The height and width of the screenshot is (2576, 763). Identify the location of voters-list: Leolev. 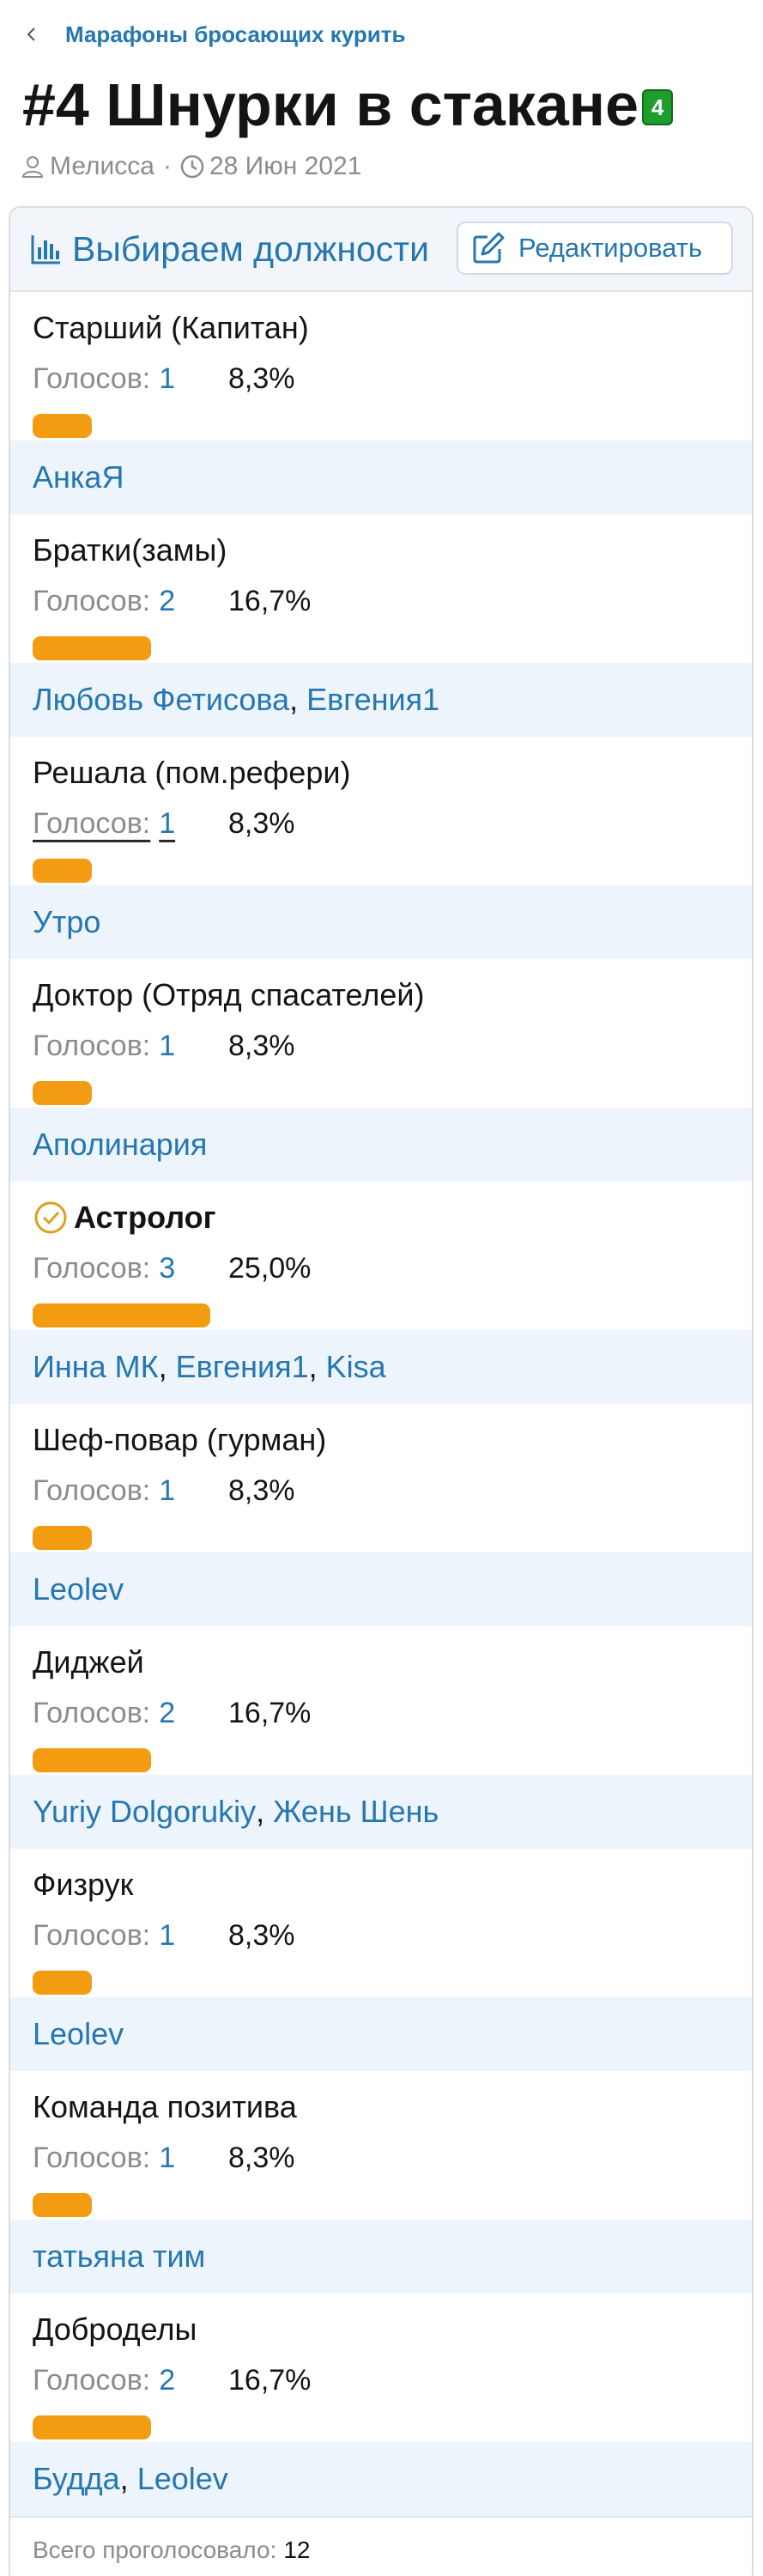
(381, 1589).